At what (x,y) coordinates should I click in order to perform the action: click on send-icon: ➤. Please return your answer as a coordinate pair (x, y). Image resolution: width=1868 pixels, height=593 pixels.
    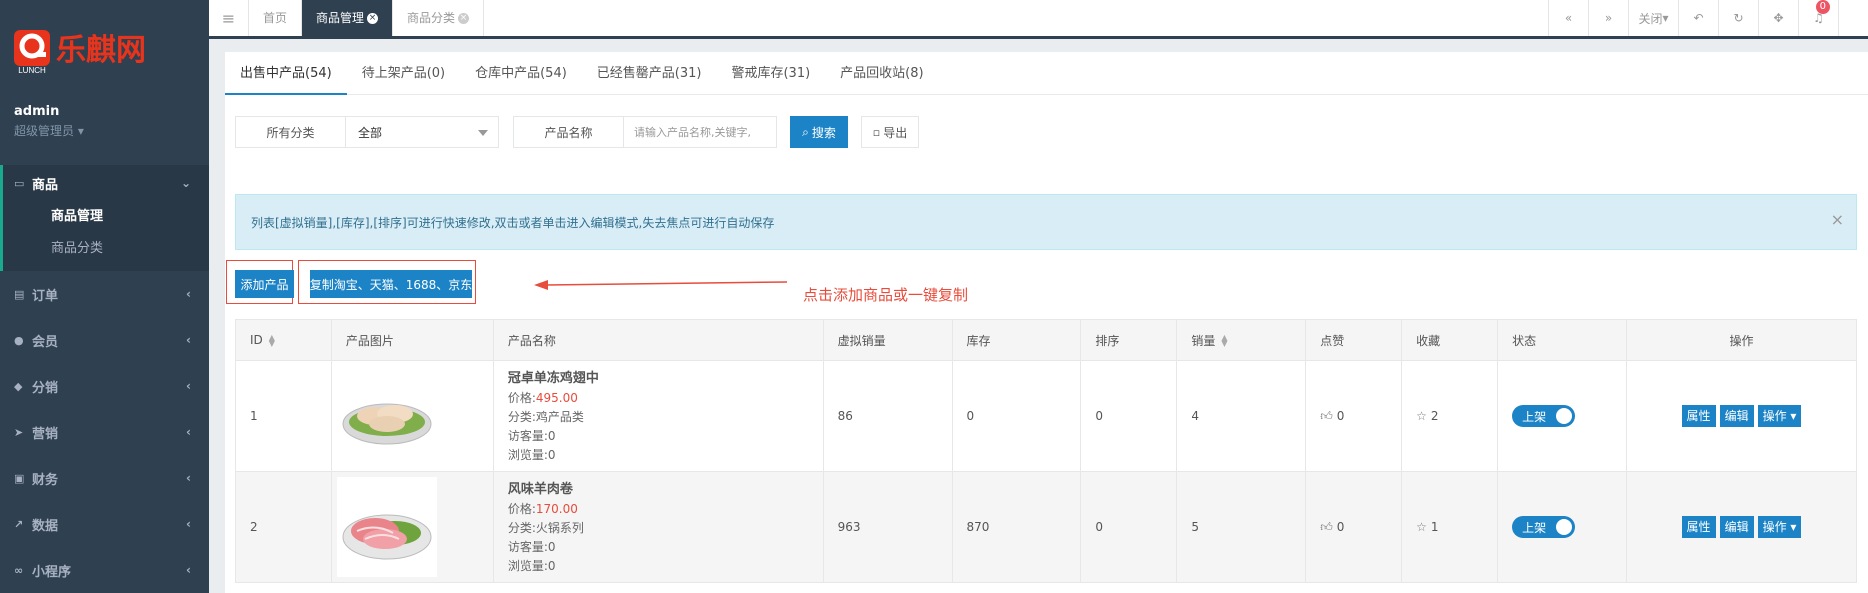
    Looking at the image, I should click on (19, 432).